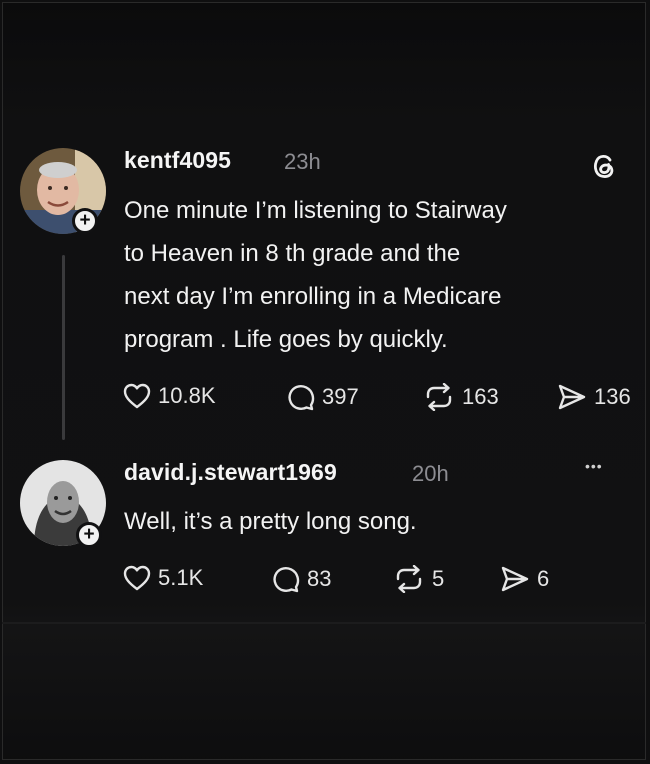 The width and height of the screenshot is (650, 764). I want to click on reply-count: 397, so click(340, 396).